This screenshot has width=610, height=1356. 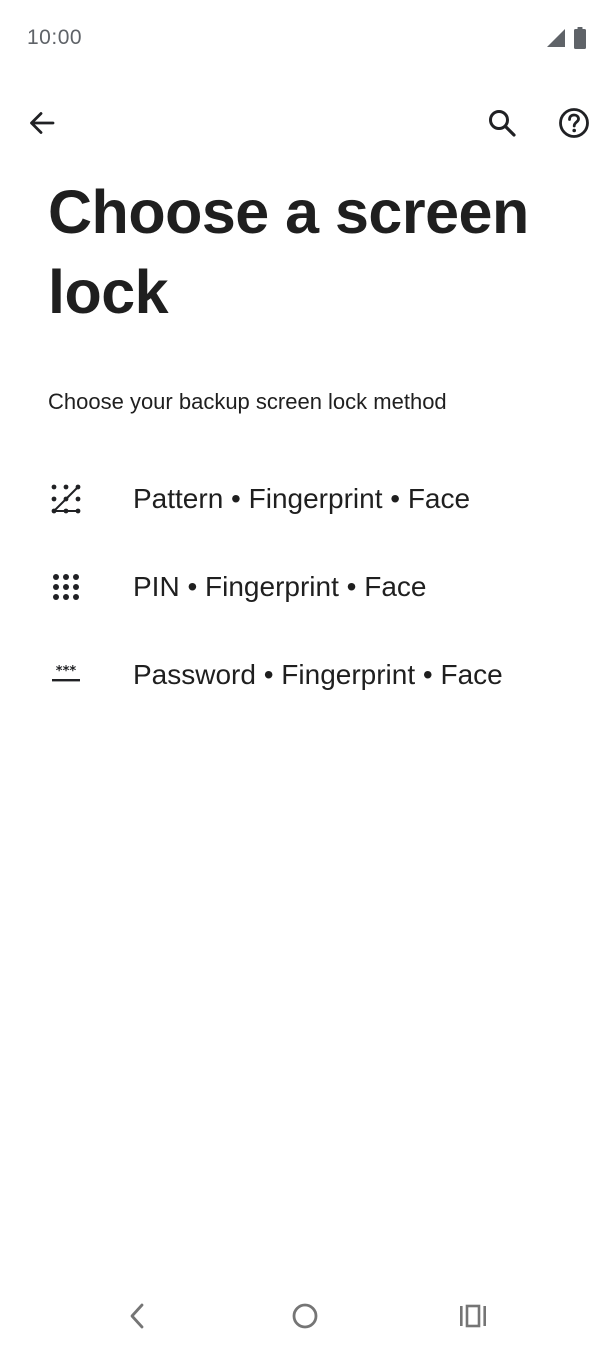 I want to click on option-pin: PIN • Fingerprint • Face, so click(x=305, y=587).